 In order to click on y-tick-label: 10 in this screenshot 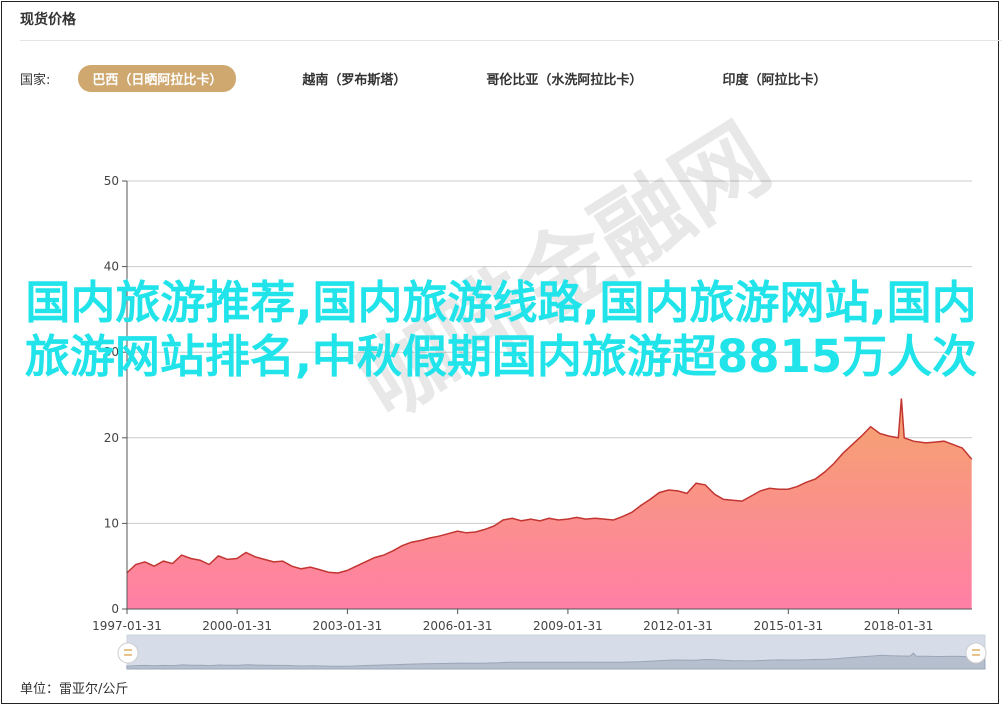, I will do `click(111, 523)`.